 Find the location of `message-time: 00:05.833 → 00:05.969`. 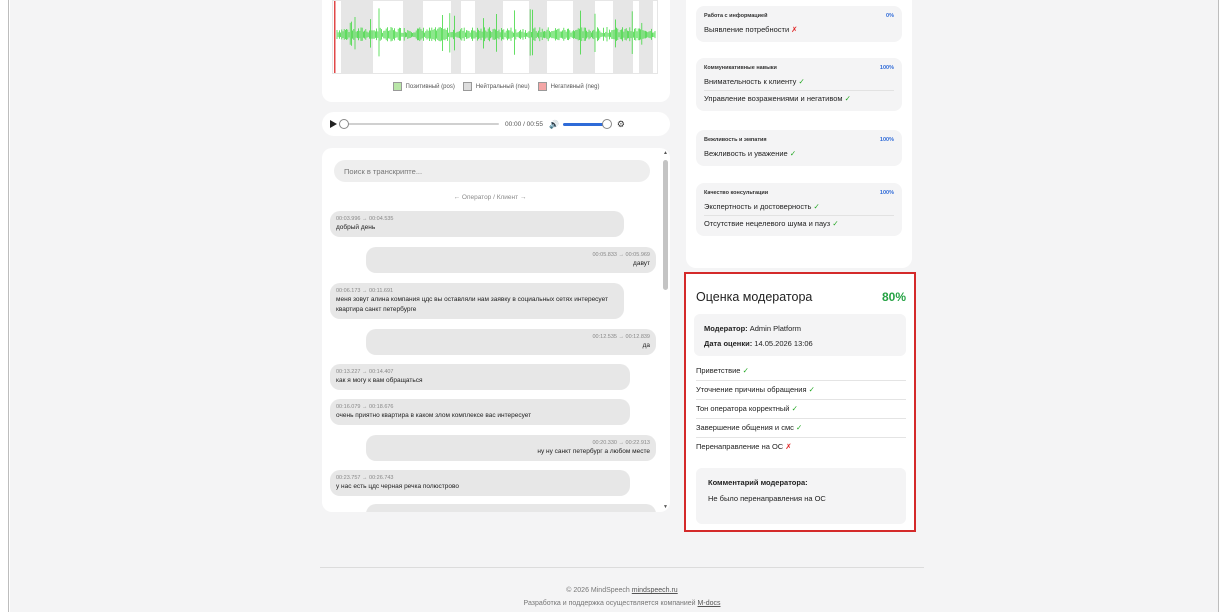

message-time: 00:05.833 → 00:05.969 is located at coordinates (621, 255).